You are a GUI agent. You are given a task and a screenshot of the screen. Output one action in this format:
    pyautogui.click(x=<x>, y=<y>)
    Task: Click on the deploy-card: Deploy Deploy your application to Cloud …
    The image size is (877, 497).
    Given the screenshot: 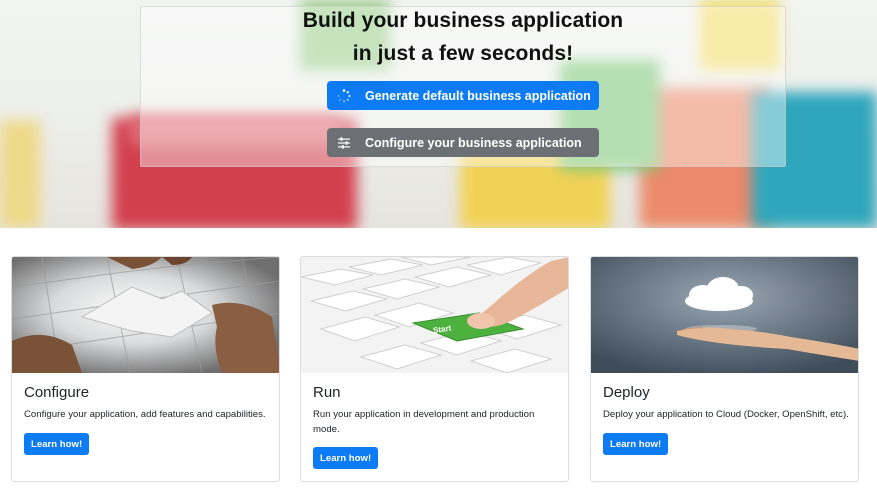 What is the action you would take?
    pyautogui.click(x=724, y=369)
    